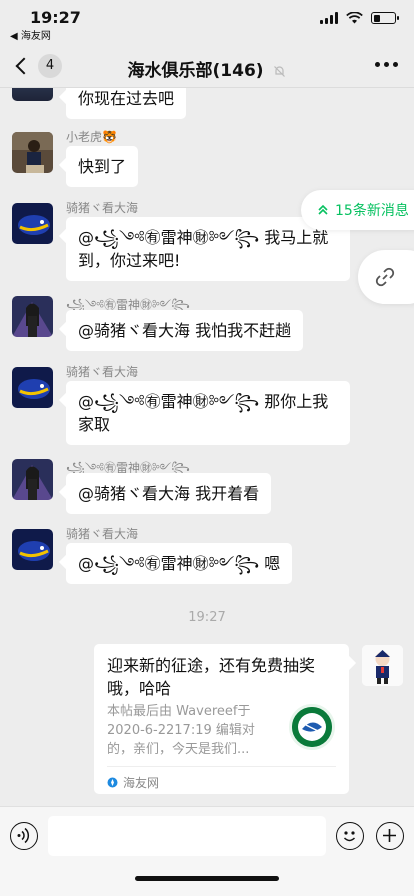 Image resolution: width=414 pixels, height=896 pixels. What do you see at coordinates (169, 493) in the screenshot?
I see `message-bubble: @骑猪ヾ看大海 我开着看` at bounding box center [169, 493].